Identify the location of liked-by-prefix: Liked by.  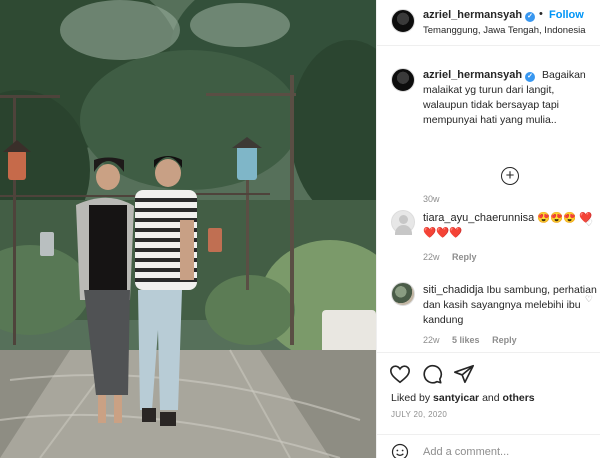
(411, 398).